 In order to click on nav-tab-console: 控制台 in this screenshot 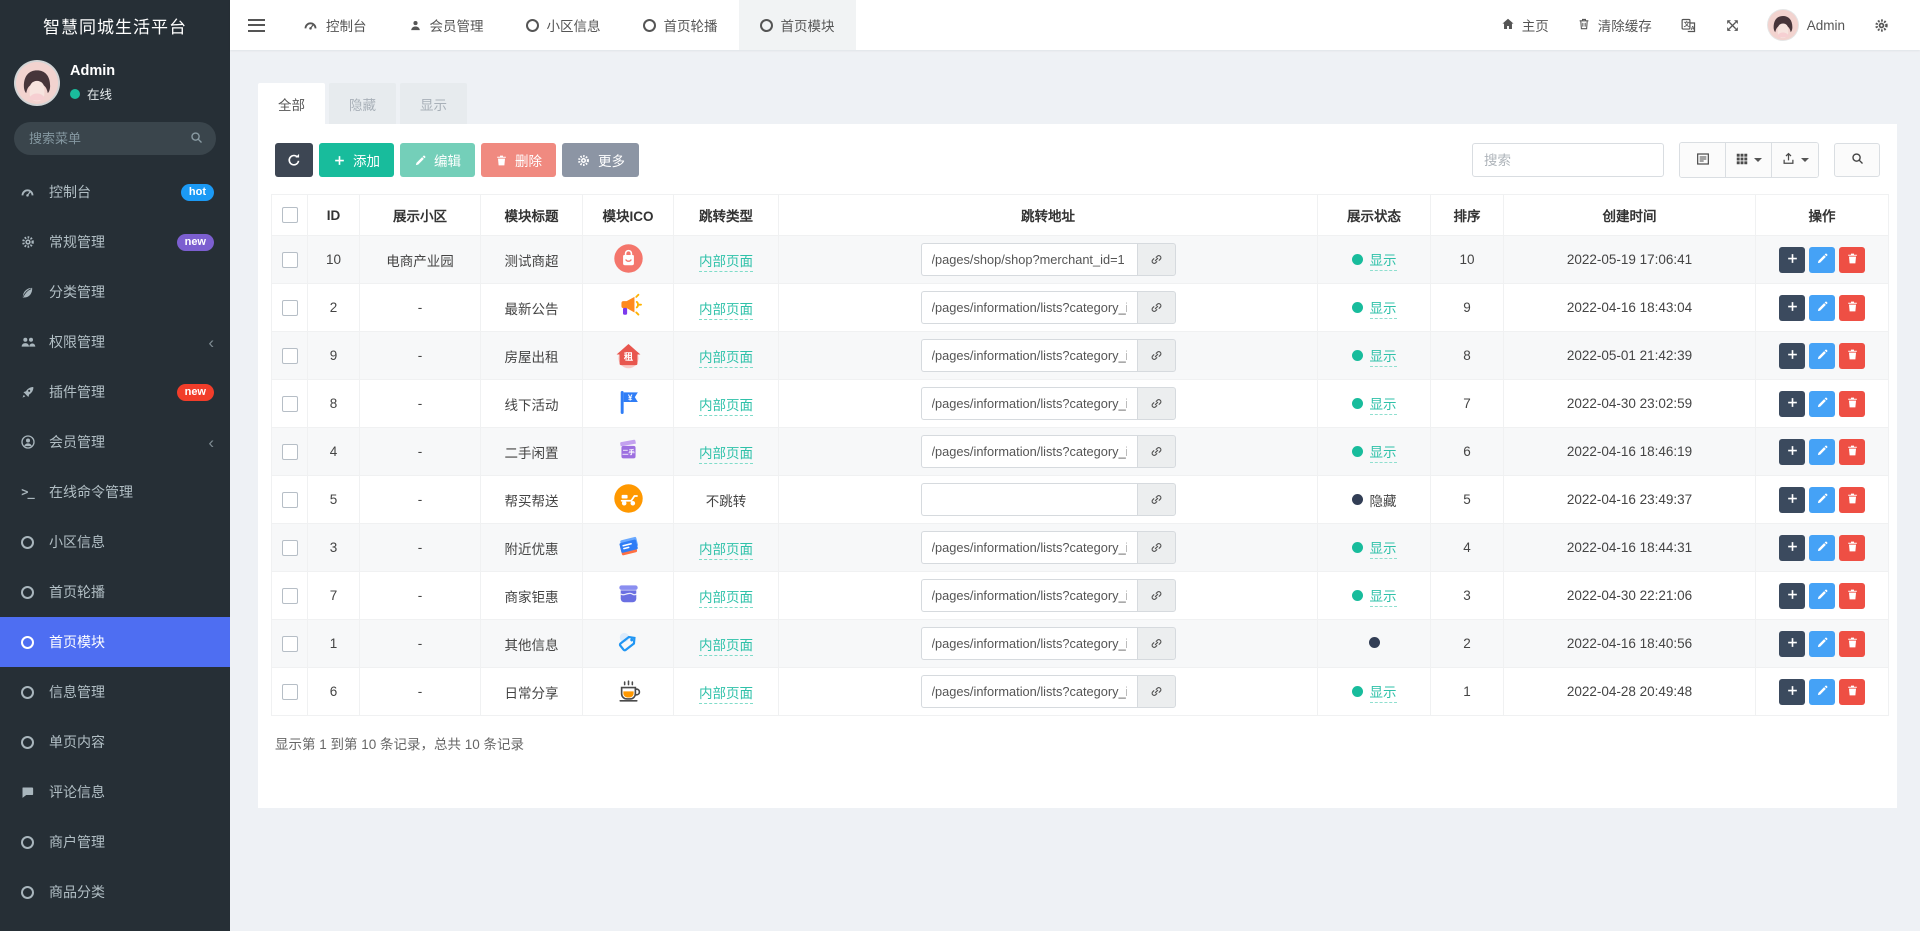, I will do `click(335, 25)`.